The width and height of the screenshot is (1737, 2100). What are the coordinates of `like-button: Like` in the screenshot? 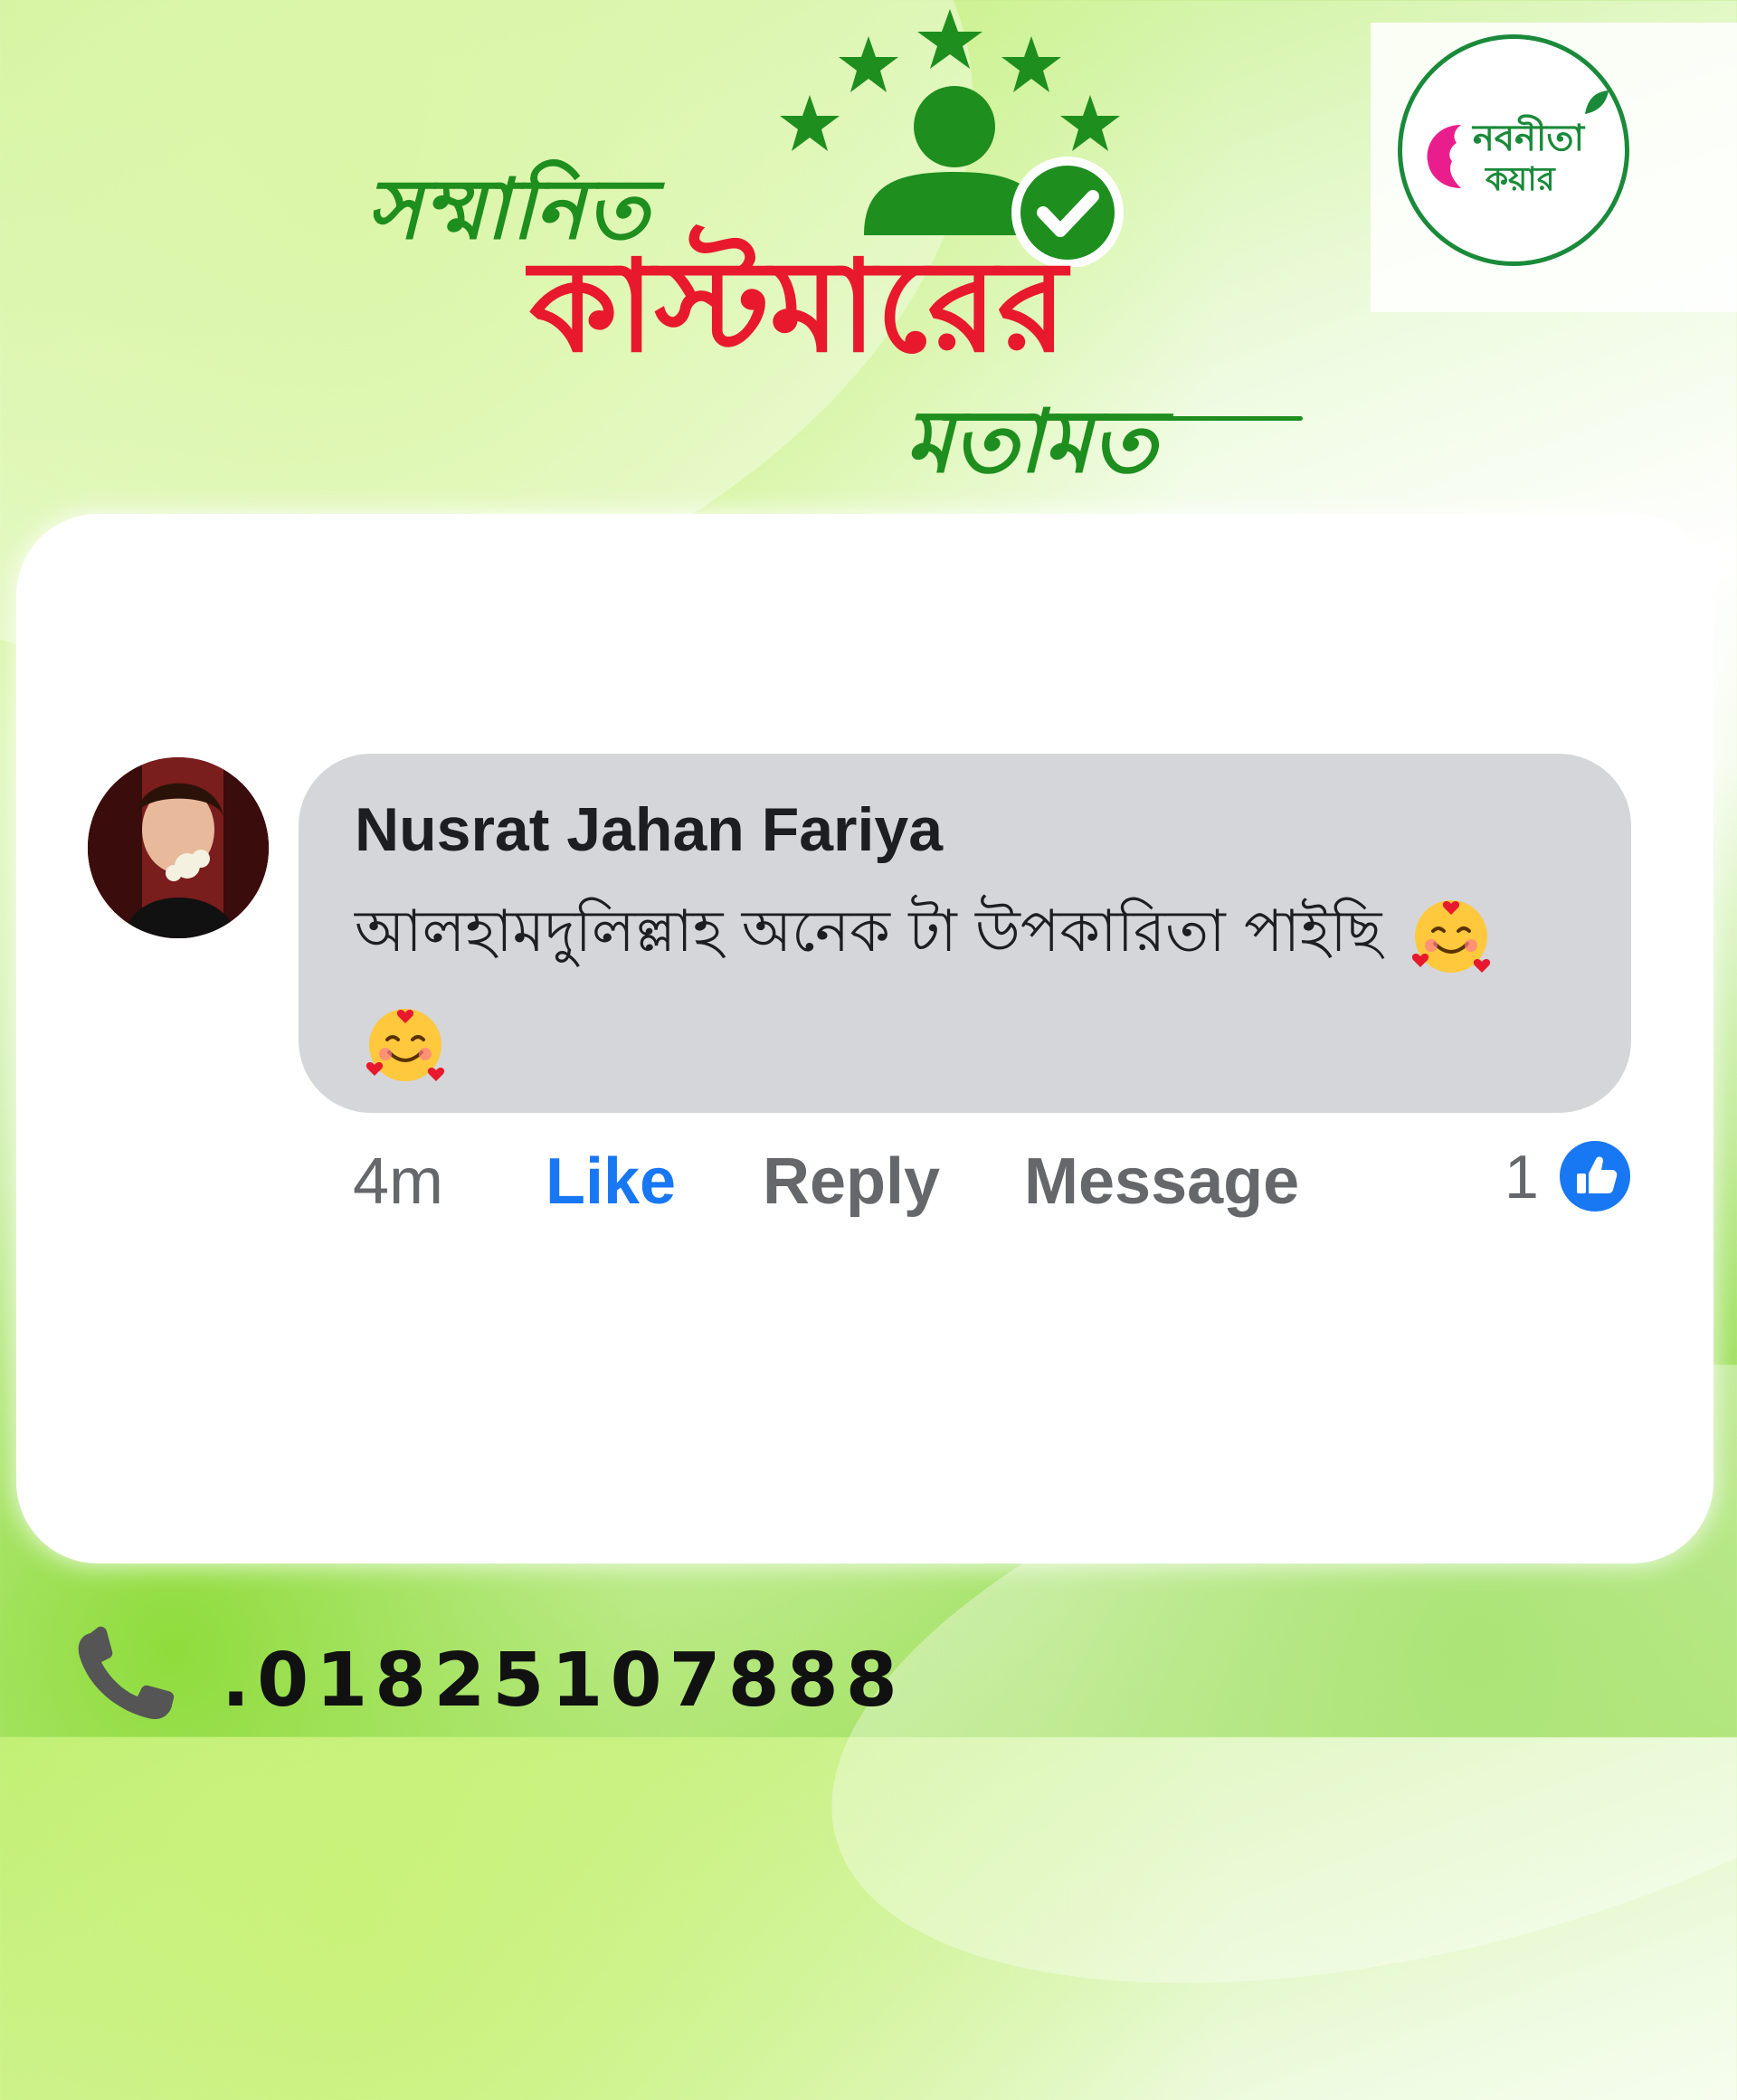 It's located at (611, 1182).